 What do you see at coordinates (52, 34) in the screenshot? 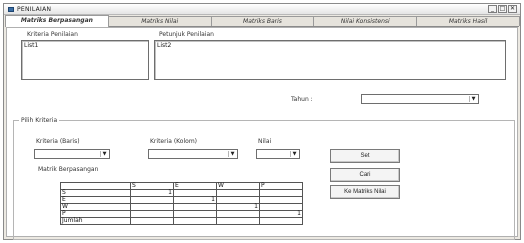
I see `kriteria-label: Kriteria Penilaian` at bounding box center [52, 34].